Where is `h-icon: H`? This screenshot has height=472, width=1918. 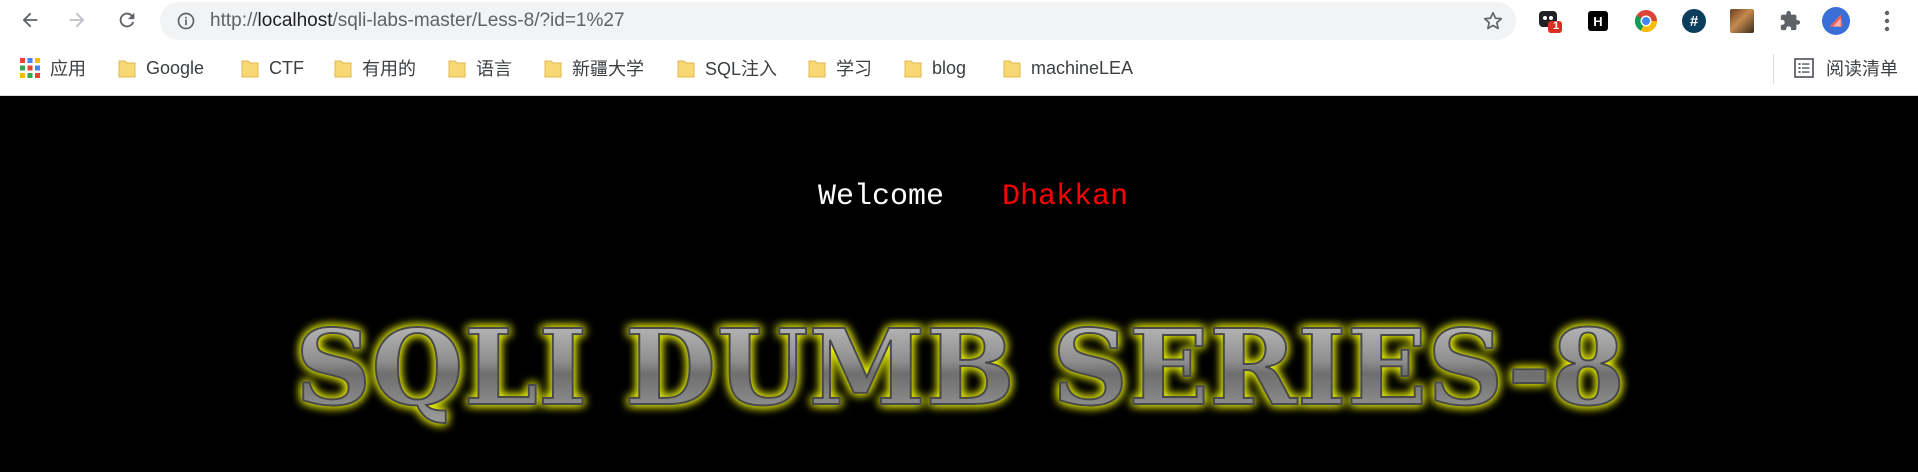 h-icon: H is located at coordinates (1598, 21).